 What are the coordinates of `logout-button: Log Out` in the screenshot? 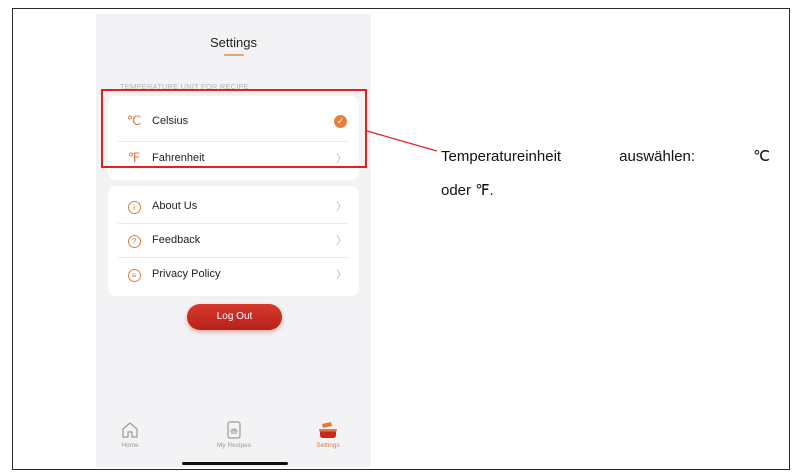 It's located at (234, 317).